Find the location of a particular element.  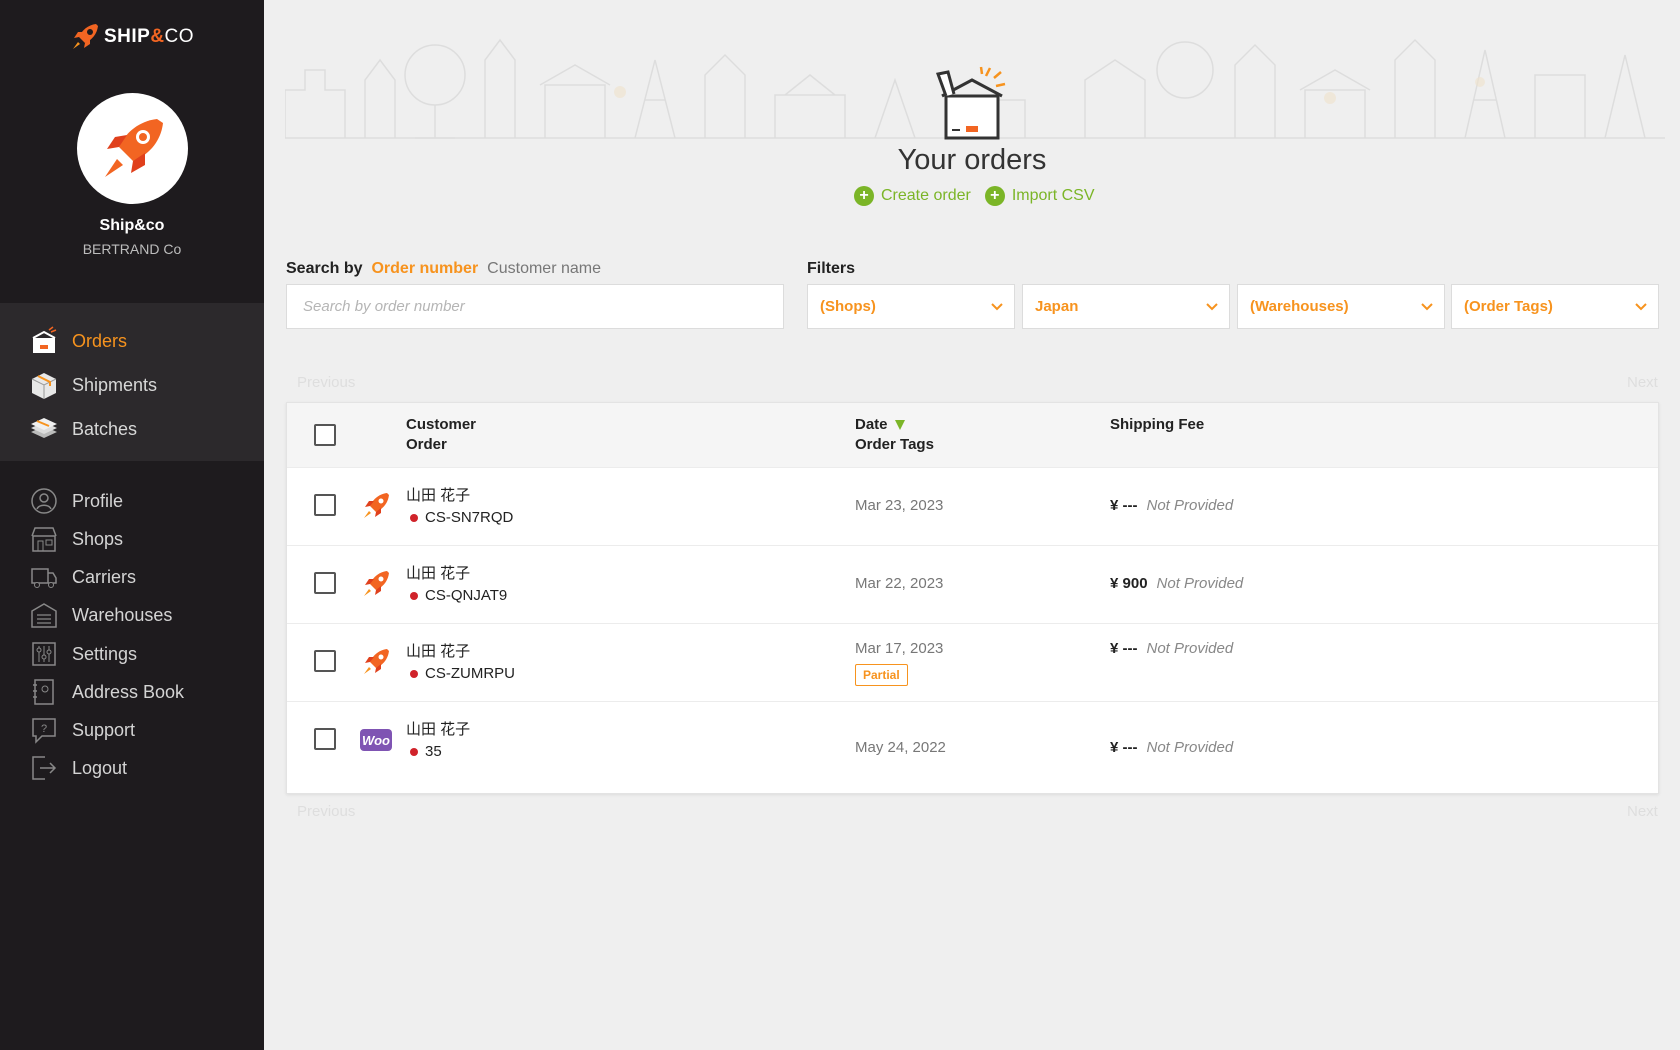

column-header-date-tags: Date Order Tags is located at coordinates (894, 435).